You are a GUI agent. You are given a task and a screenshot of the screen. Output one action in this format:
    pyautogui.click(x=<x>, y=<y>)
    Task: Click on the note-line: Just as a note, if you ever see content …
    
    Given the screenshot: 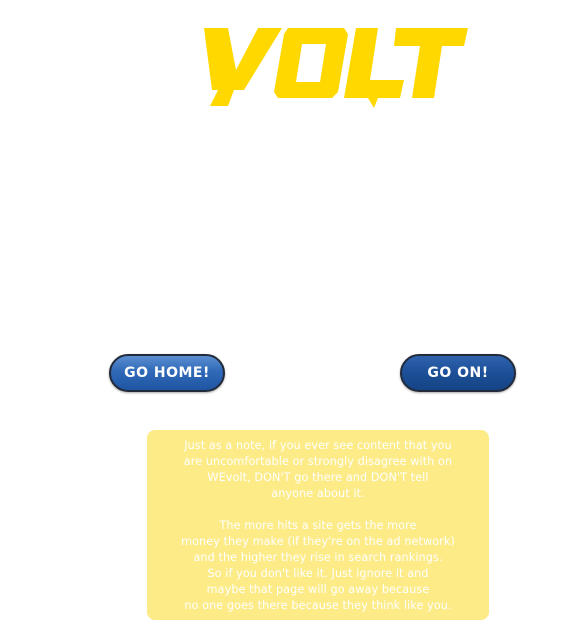 What is the action you would take?
    pyautogui.click(x=318, y=445)
    